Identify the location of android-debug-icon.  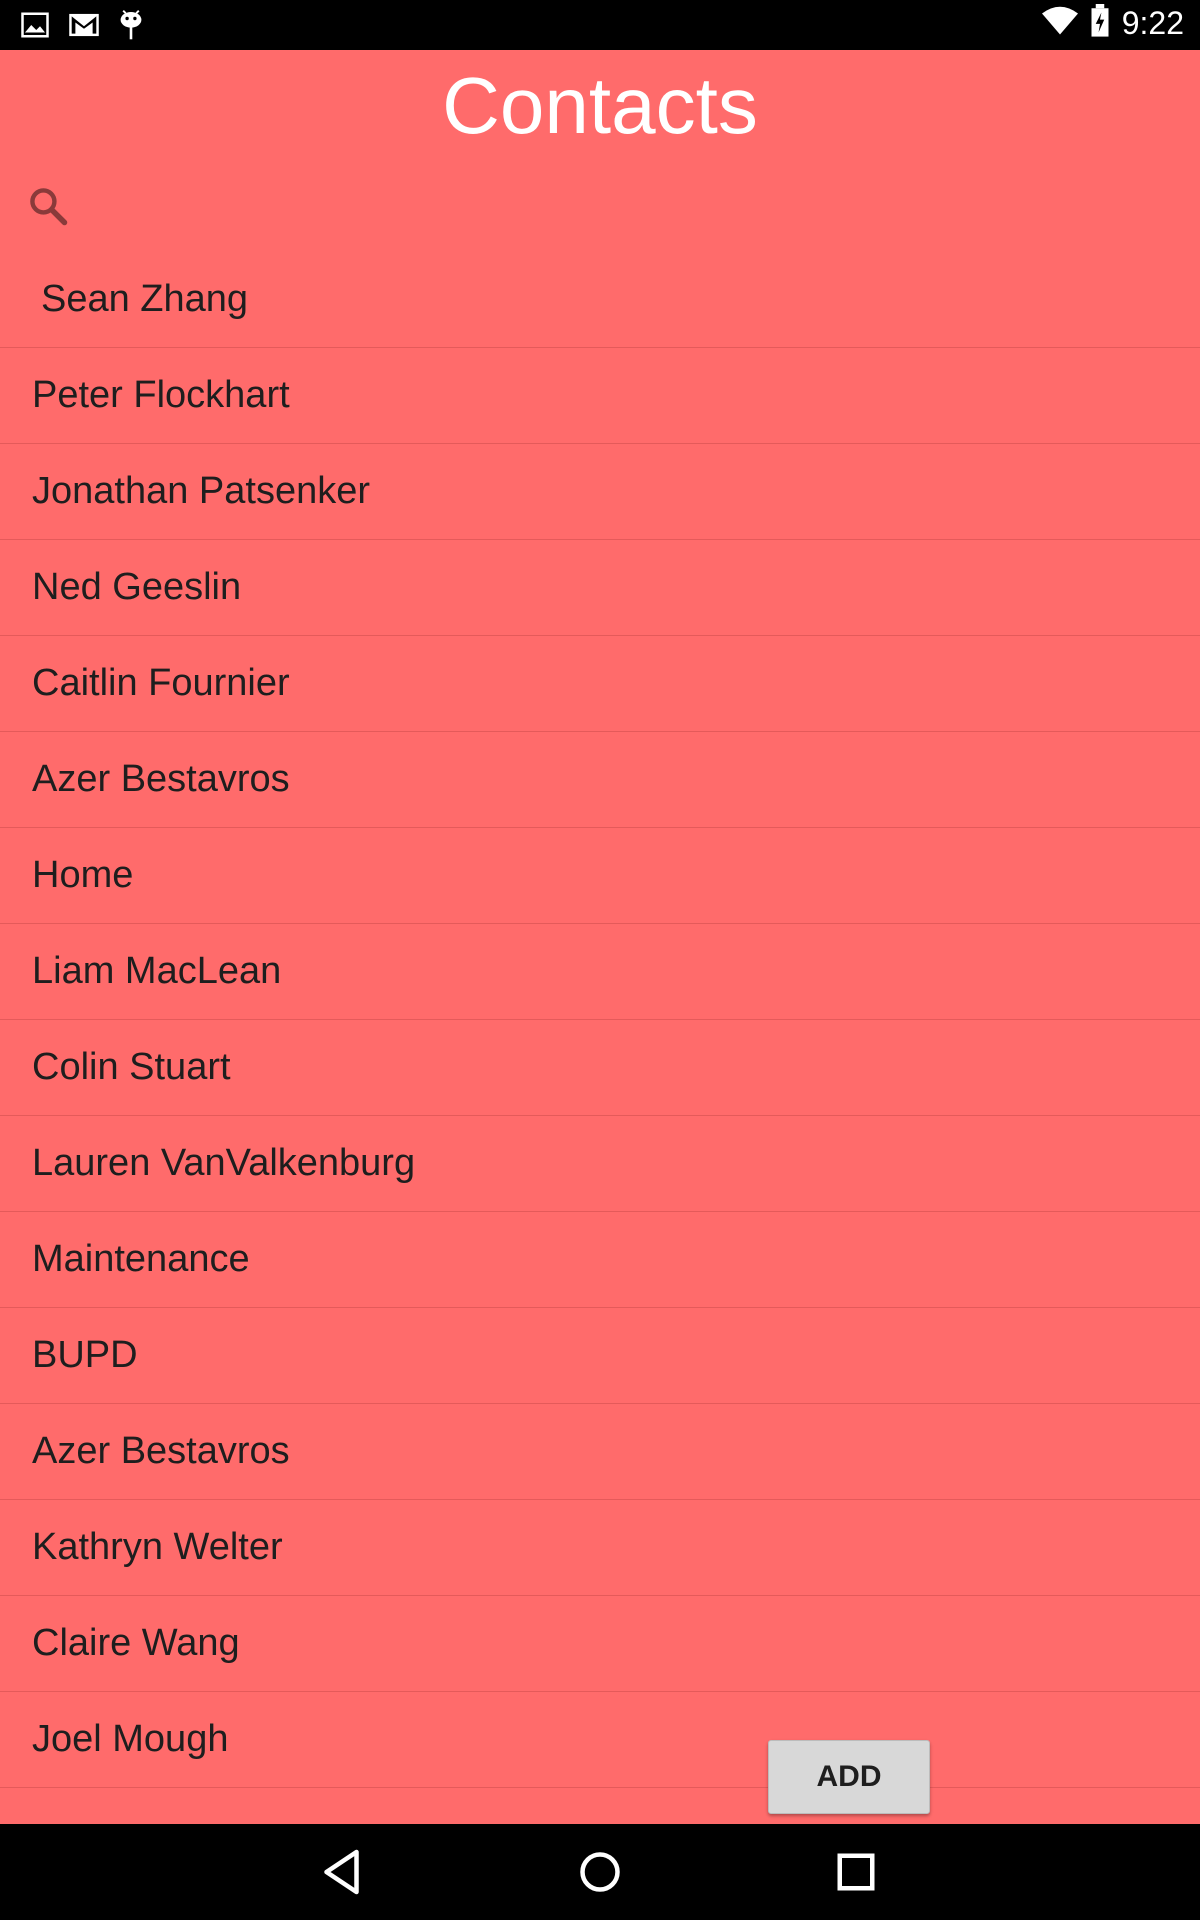
(131, 27).